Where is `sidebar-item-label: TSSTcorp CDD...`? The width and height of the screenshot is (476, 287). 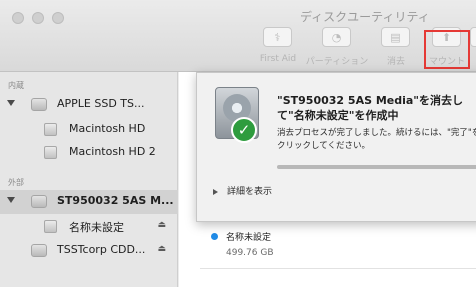 sidebar-item-label: TSSTcorp CDD... is located at coordinates (101, 249).